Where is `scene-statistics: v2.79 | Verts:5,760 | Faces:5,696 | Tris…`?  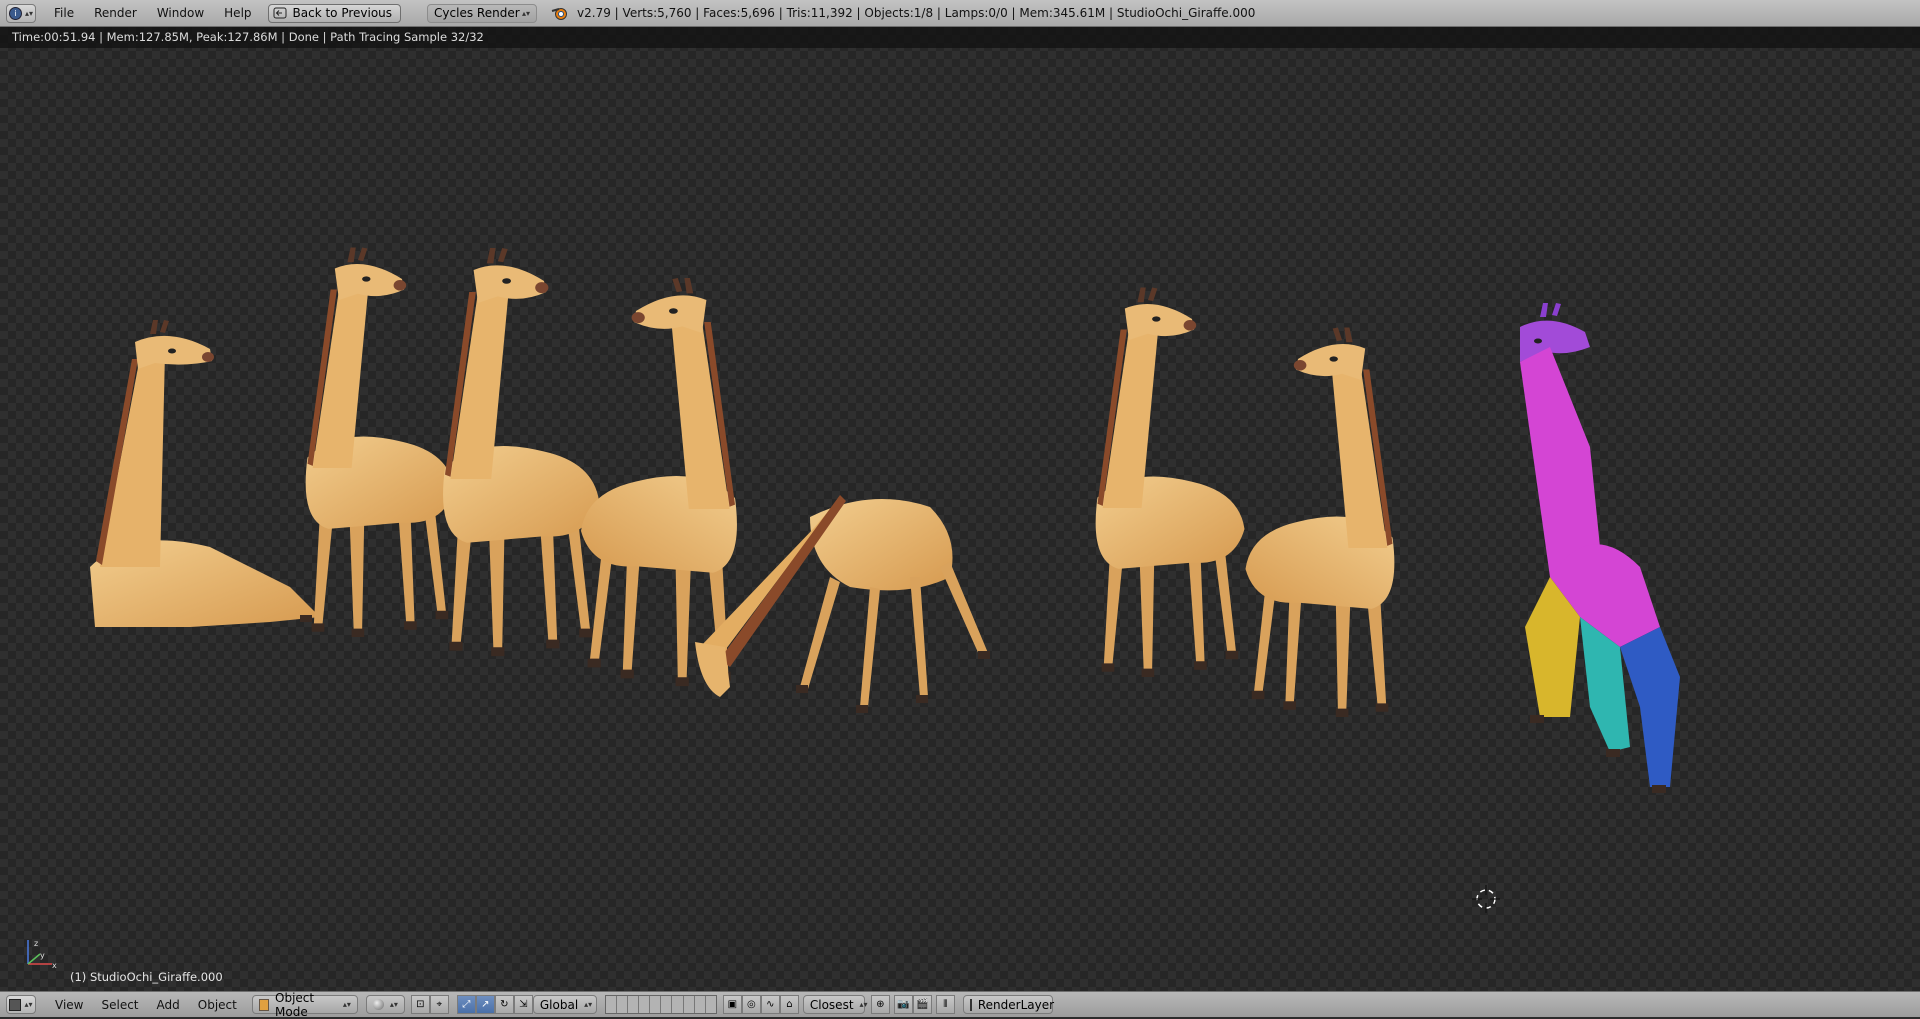
scene-statistics: v2.79 | Verts:5,760 | Faces:5,696 | Tris… is located at coordinates (916, 13).